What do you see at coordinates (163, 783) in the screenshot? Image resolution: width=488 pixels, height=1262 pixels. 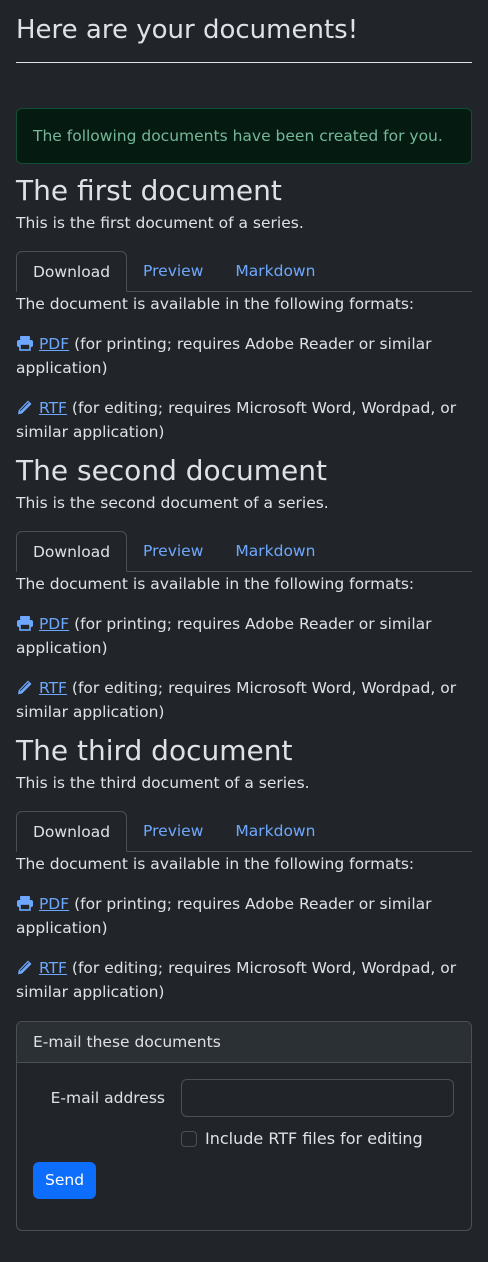 I see `document-description: This is the third document of a series.` at bounding box center [163, 783].